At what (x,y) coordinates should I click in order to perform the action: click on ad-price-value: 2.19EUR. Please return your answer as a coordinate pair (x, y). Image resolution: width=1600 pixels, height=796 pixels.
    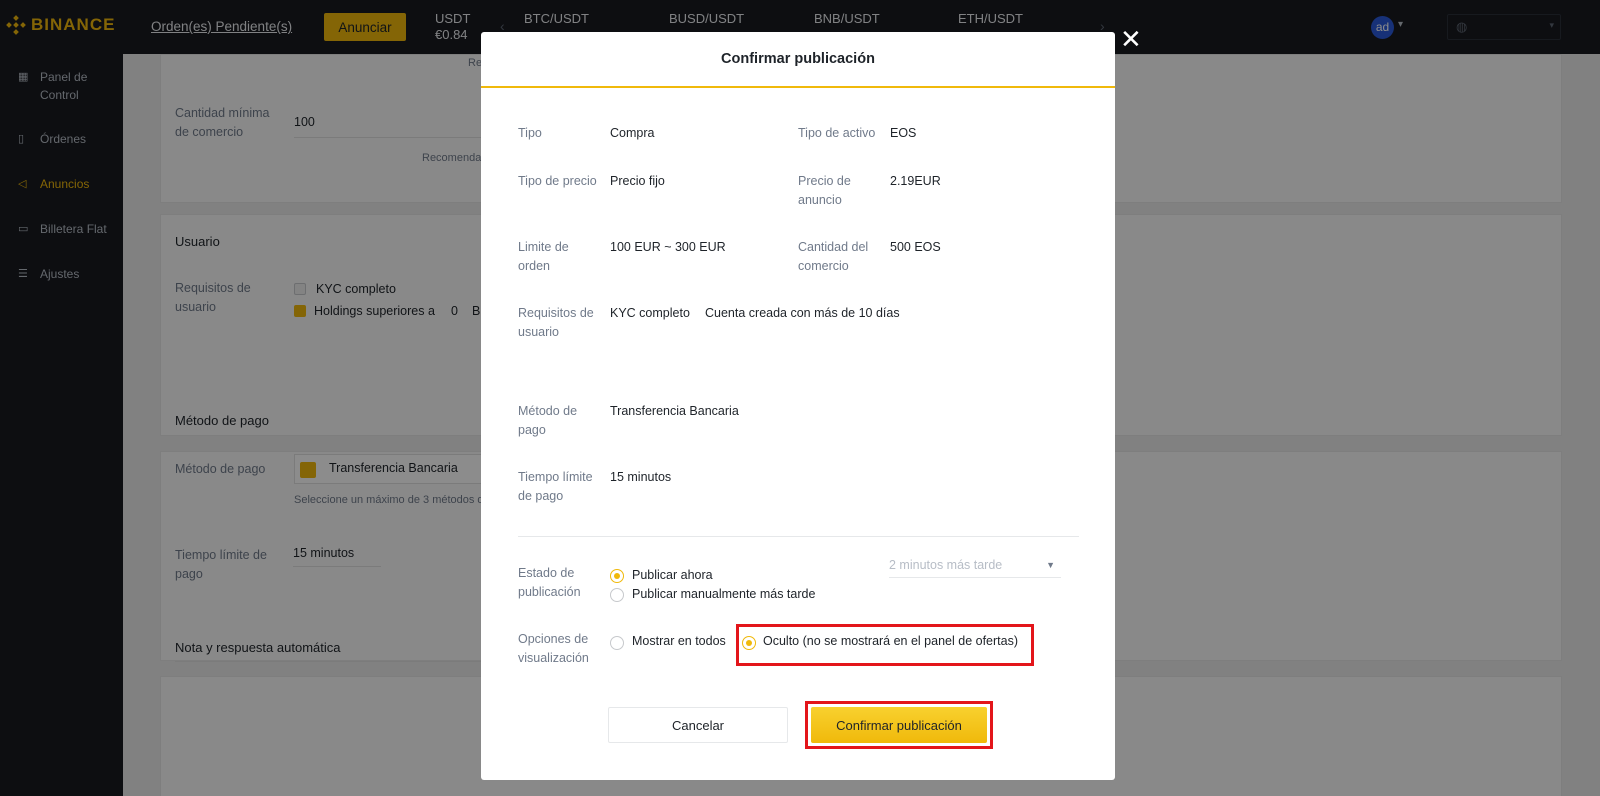
    Looking at the image, I should click on (915, 181).